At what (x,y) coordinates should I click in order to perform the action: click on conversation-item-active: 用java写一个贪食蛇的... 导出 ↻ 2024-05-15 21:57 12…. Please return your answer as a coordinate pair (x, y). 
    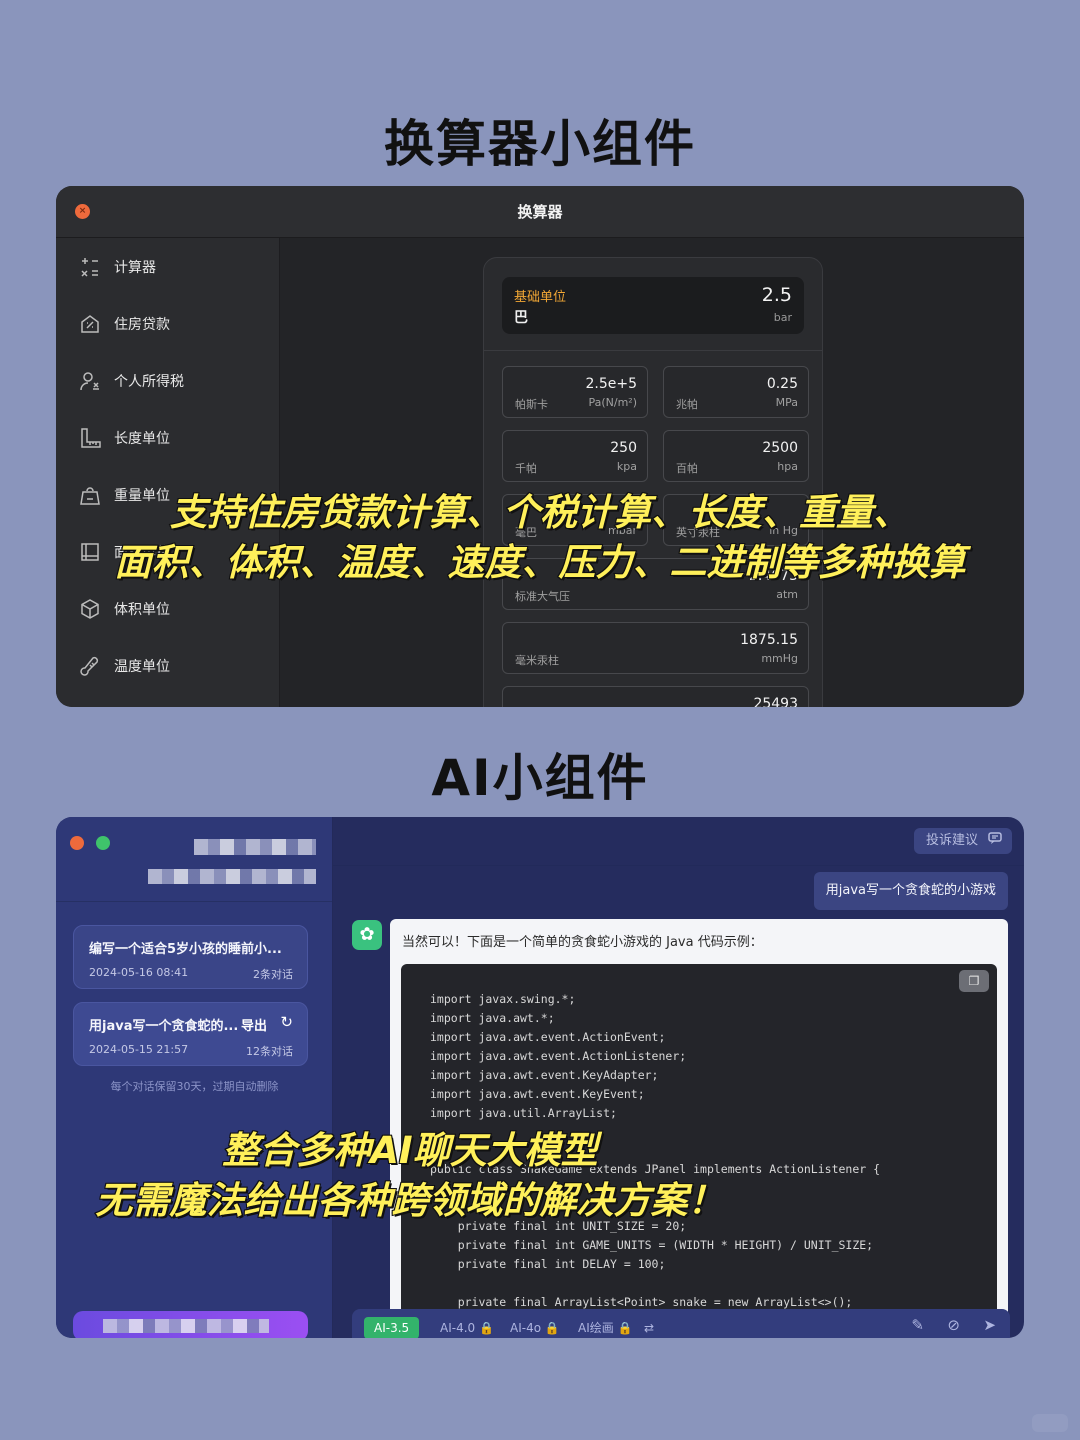
    Looking at the image, I should click on (190, 1034).